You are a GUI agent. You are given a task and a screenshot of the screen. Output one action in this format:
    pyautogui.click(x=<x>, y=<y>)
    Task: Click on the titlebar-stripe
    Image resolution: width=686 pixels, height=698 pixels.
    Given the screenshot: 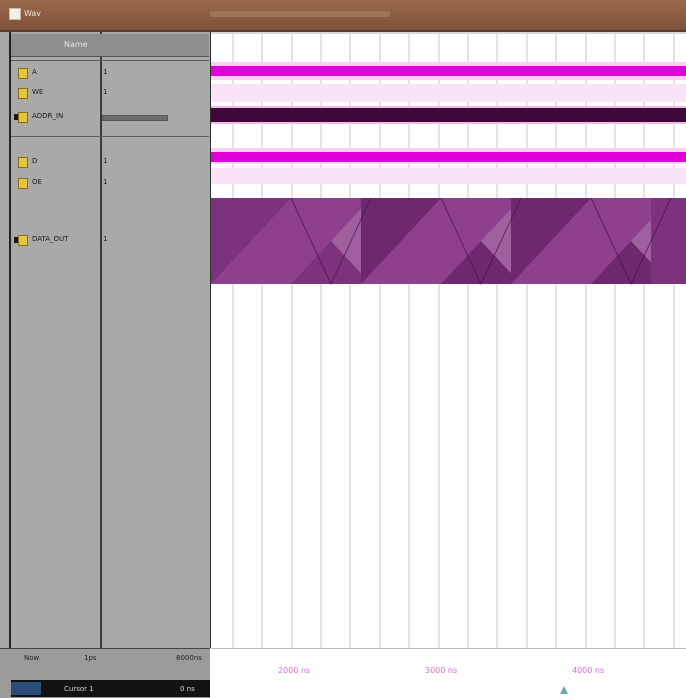 What is the action you would take?
    pyautogui.click(x=300, y=14)
    